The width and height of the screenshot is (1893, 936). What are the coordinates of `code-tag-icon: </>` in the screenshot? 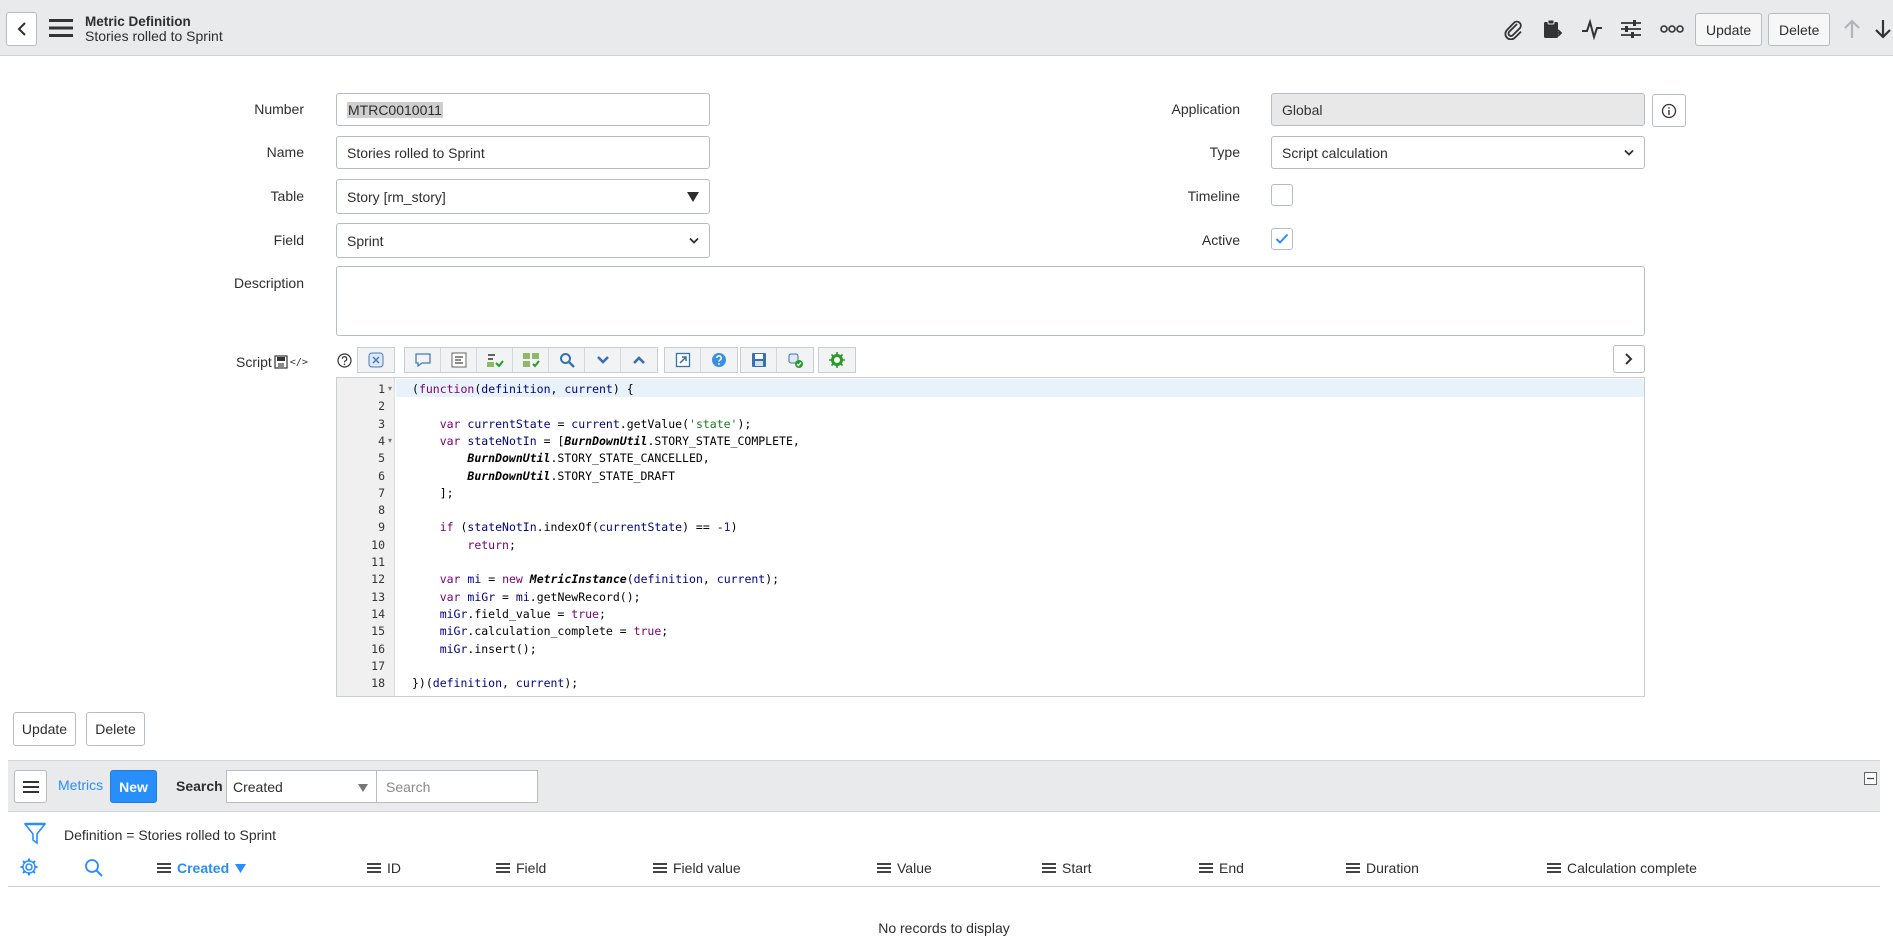 It's located at (299, 362).